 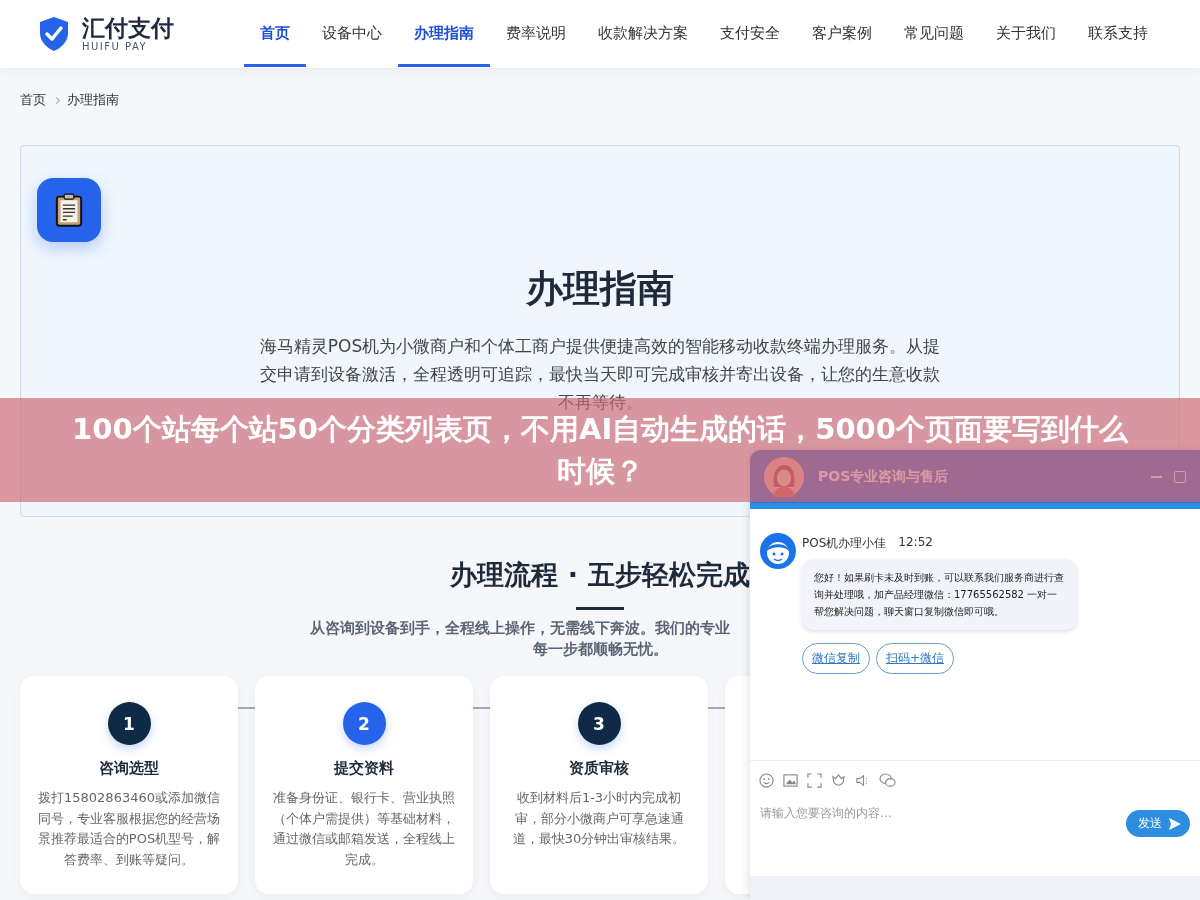 What do you see at coordinates (69, 210) in the screenshot?
I see `clipboard-icon` at bounding box center [69, 210].